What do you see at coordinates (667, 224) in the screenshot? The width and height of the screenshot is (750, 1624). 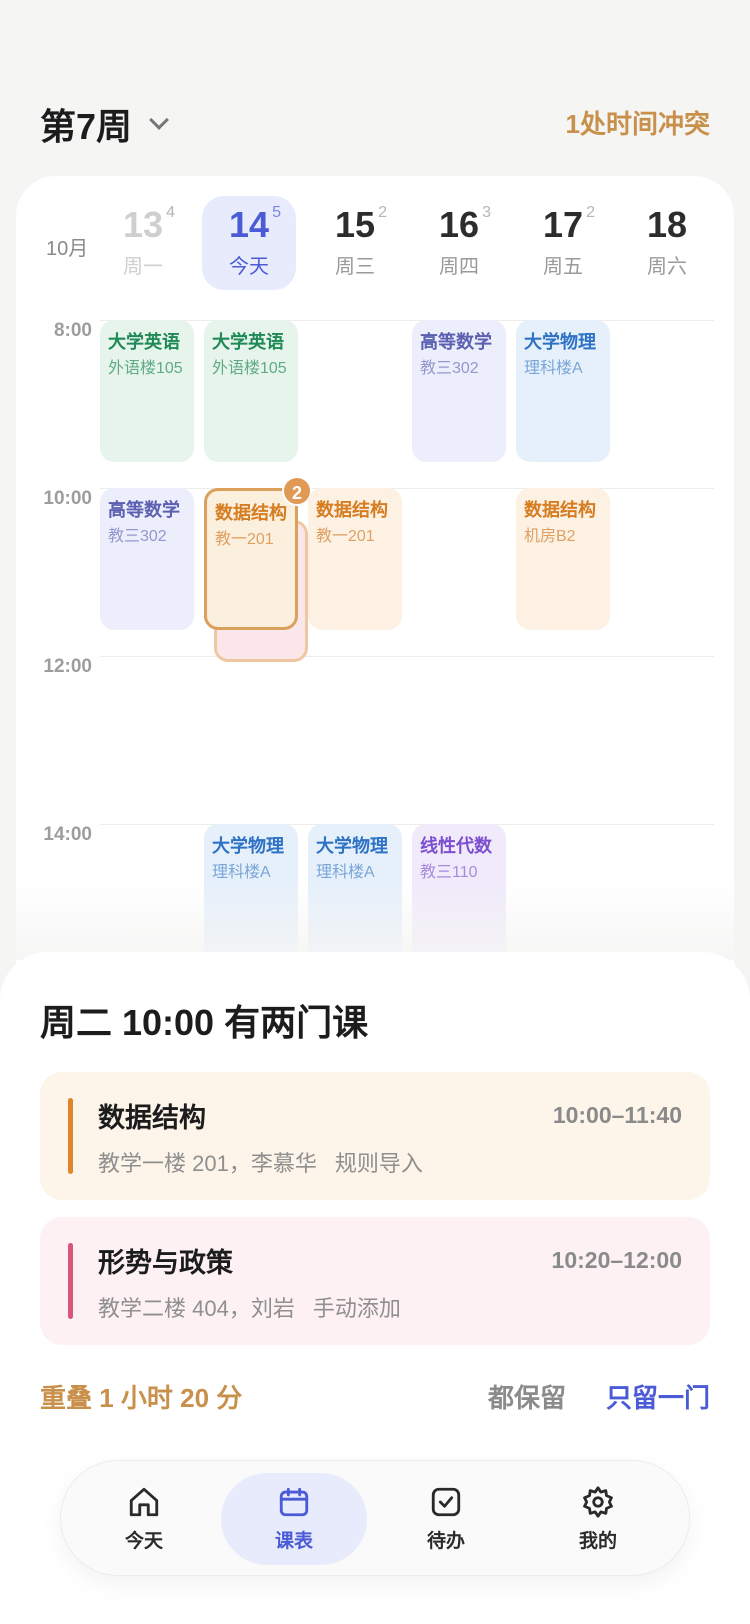 I see `day-number: 18` at bounding box center [667, 224].